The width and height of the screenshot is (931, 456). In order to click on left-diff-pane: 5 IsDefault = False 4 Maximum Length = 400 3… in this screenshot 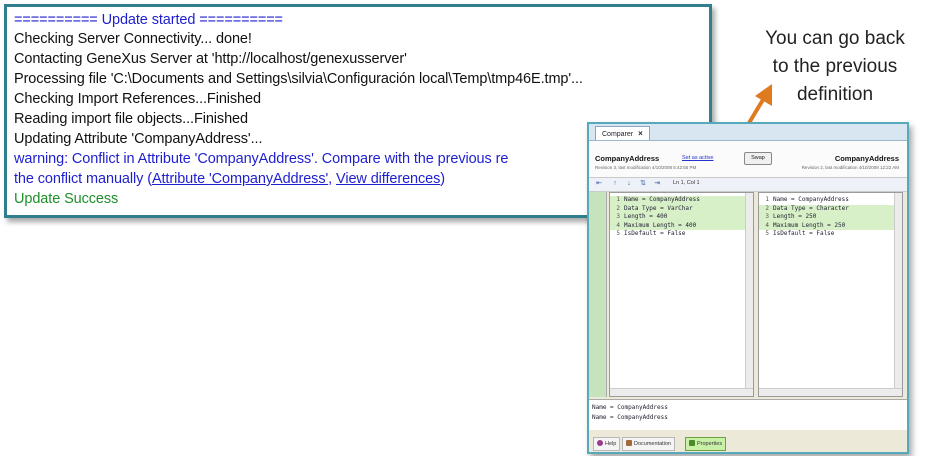, I will do `click(681, 294)`.